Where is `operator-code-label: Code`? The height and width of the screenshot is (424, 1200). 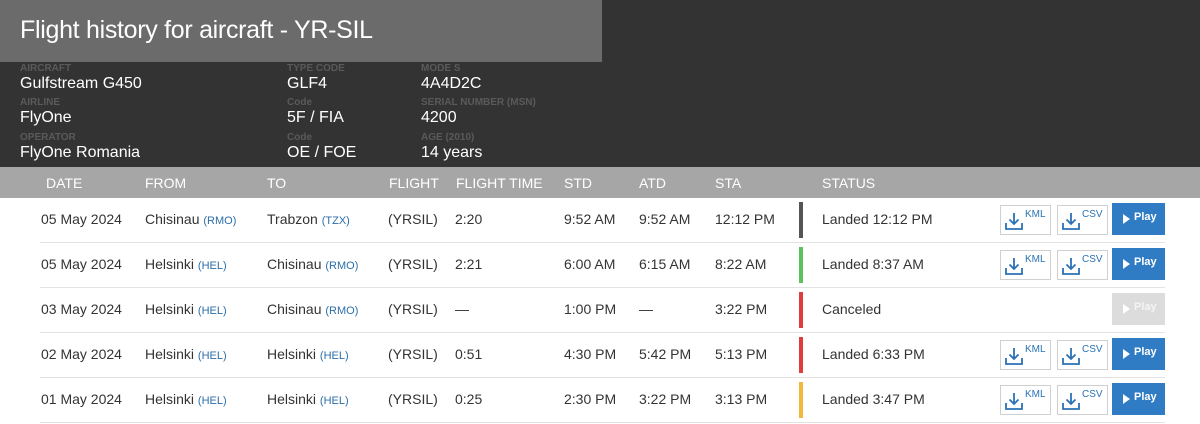
operator-code-label: Code is located at coordinates (299, 137).